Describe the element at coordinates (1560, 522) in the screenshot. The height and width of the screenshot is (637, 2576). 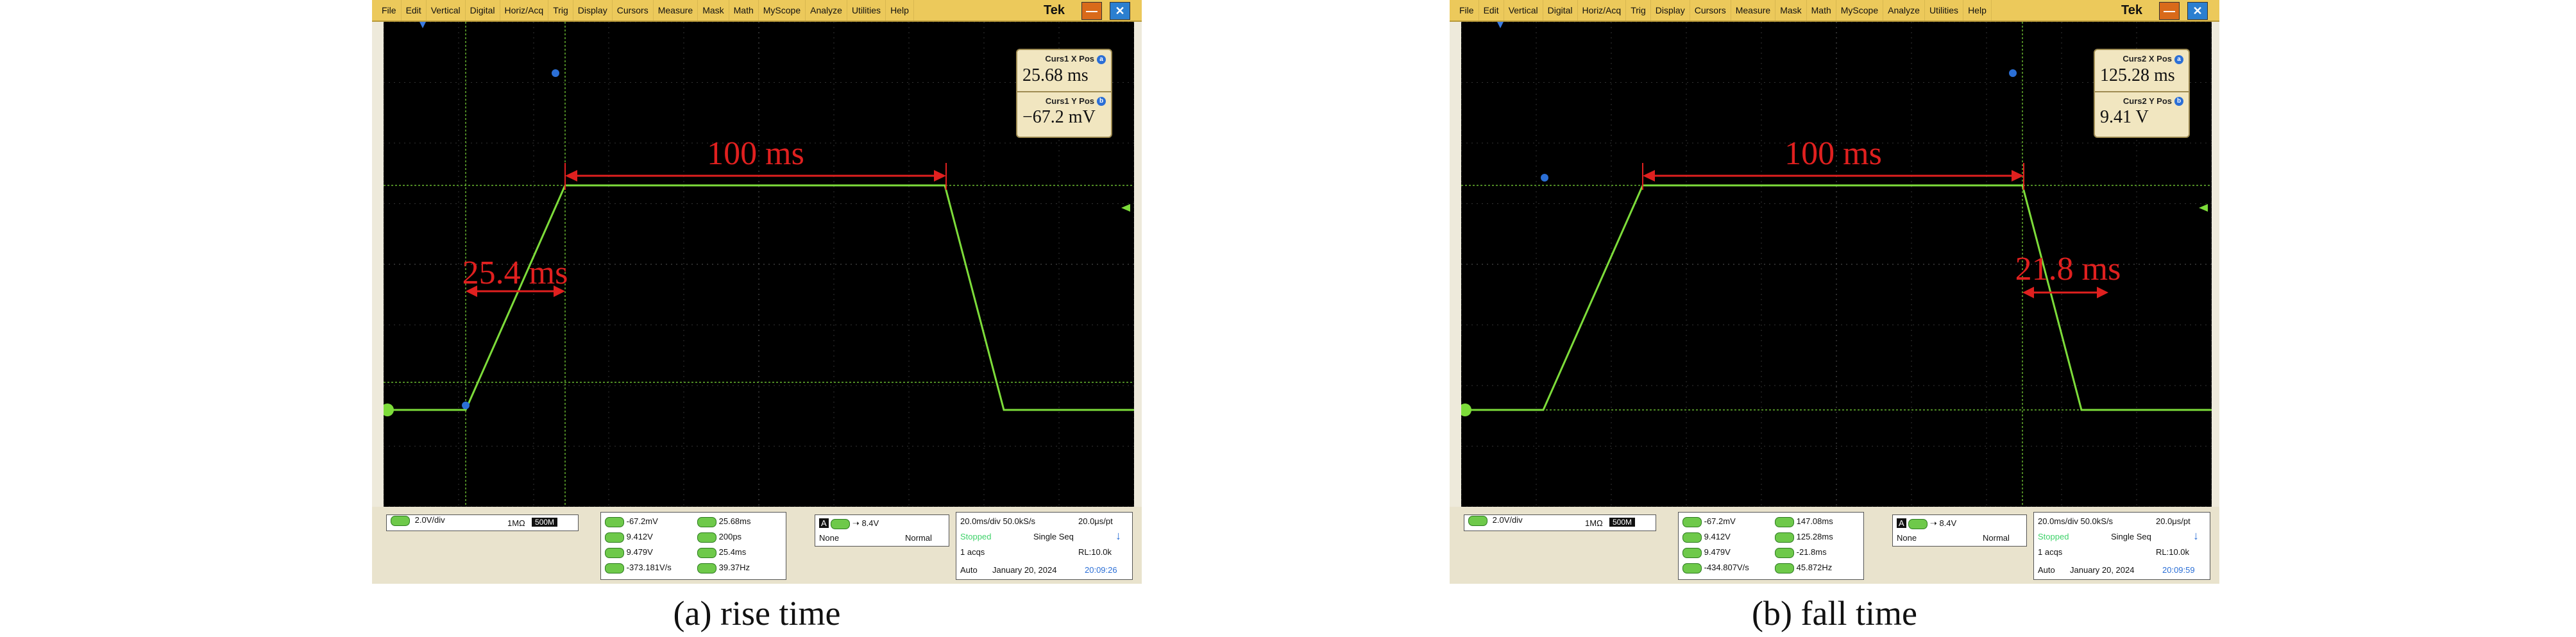
I see `channel-settings-b: 2.0V/div 1MΩ 500M` at that location.